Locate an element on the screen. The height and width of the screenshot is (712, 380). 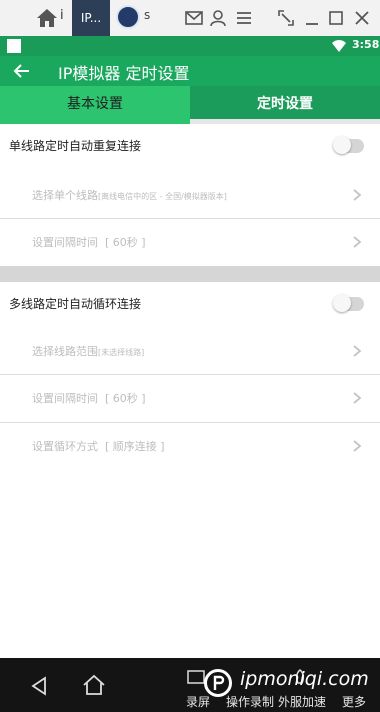
menu-icon is located at coordinates (244, 18).